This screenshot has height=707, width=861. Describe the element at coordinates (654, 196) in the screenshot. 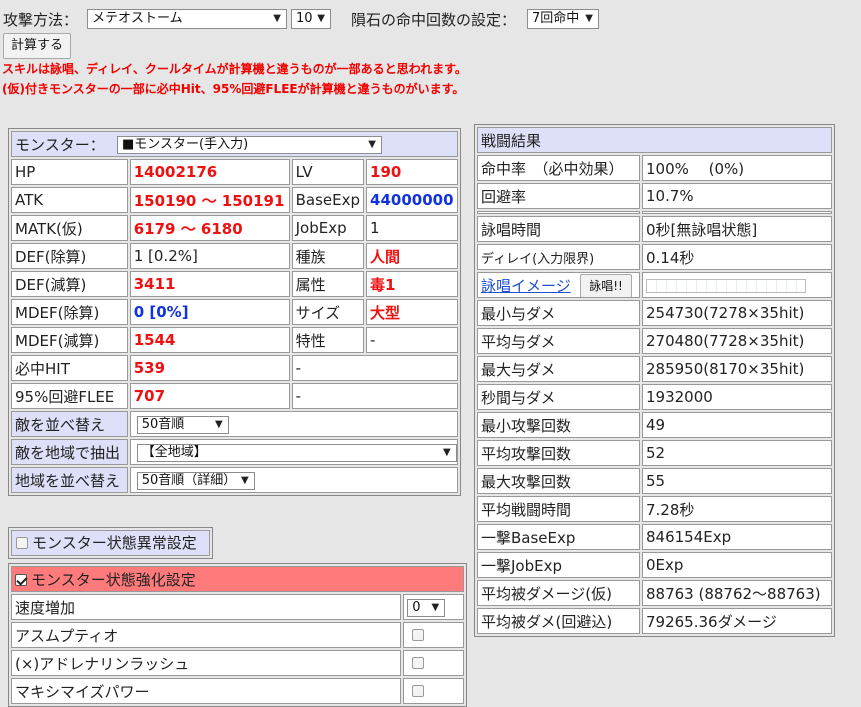

I see `result-row: 回避率 10.7%` at that location.